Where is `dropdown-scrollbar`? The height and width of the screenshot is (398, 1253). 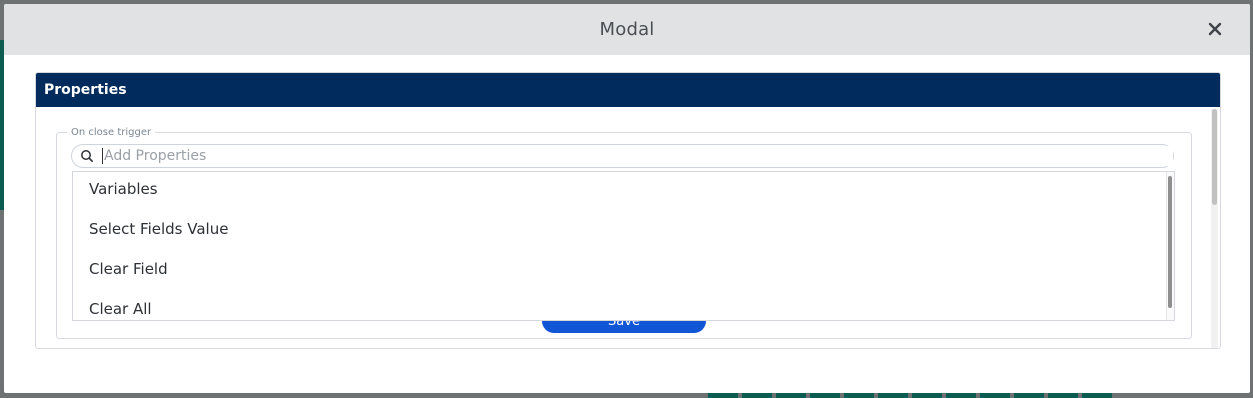
dropdown-scrollbar is located at coordinates (1170, 246).